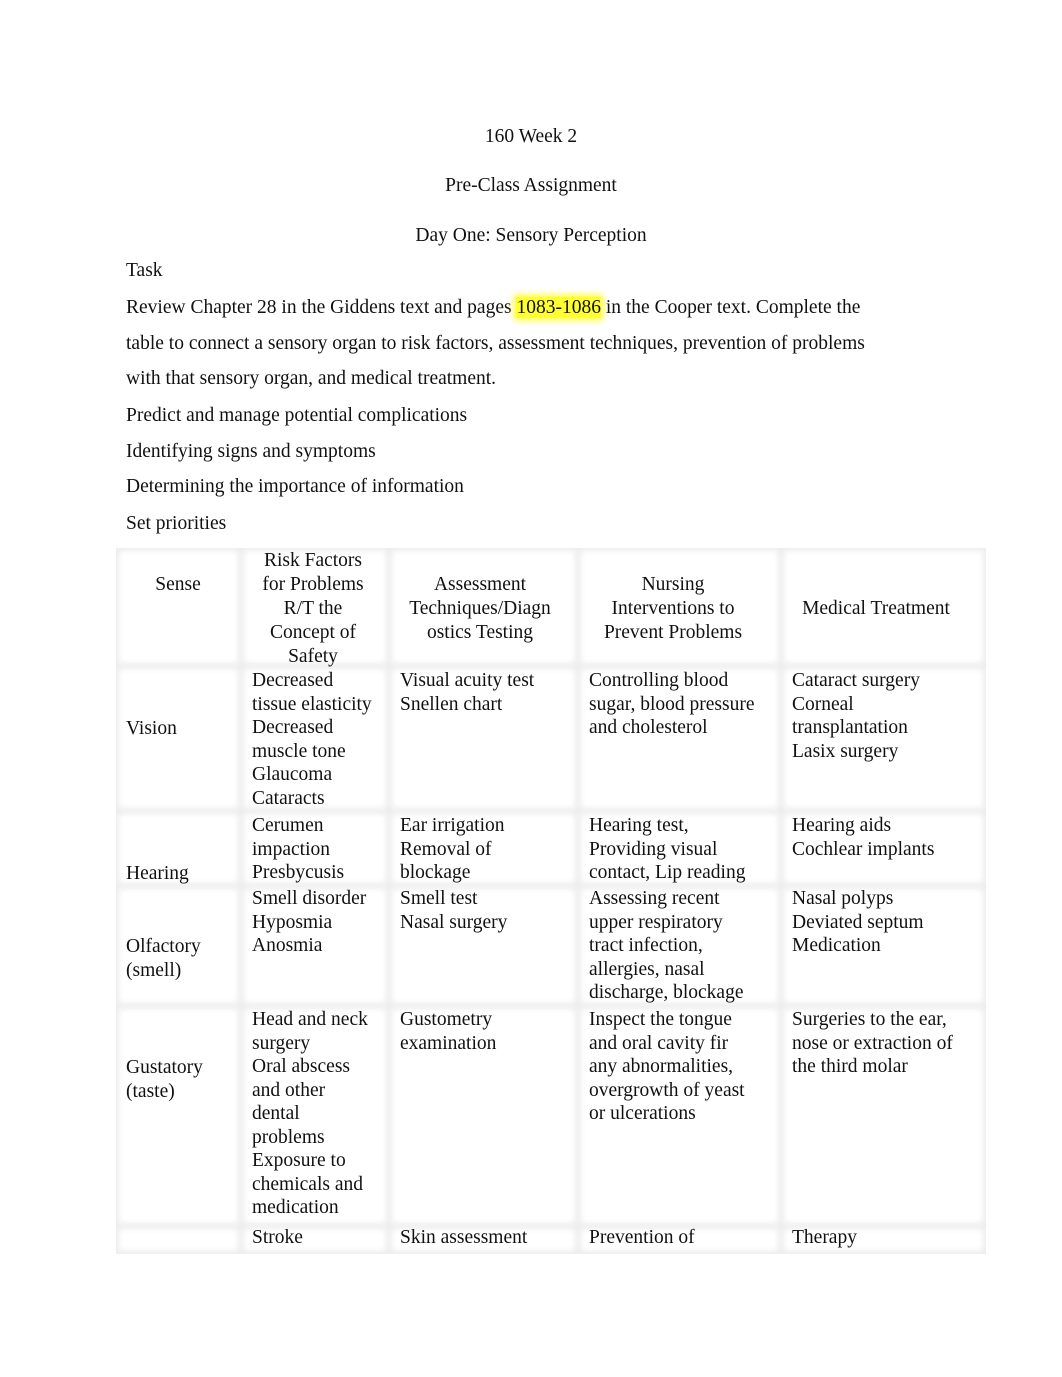  Describe the element at coordinates (150, 1091) in the screenshot. I see `cell-line: (taste)` at that location.